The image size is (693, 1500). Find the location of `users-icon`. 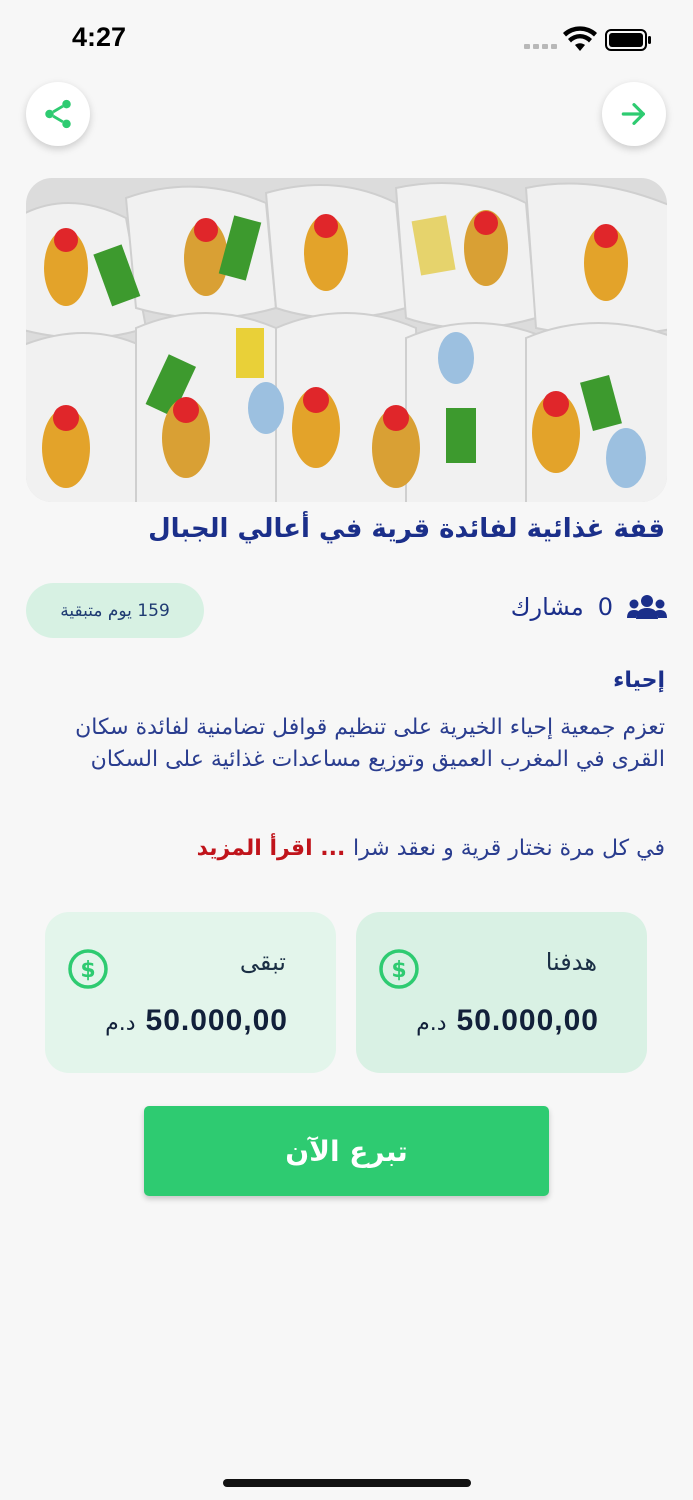

users-icon is located at coordinates (647, 607).